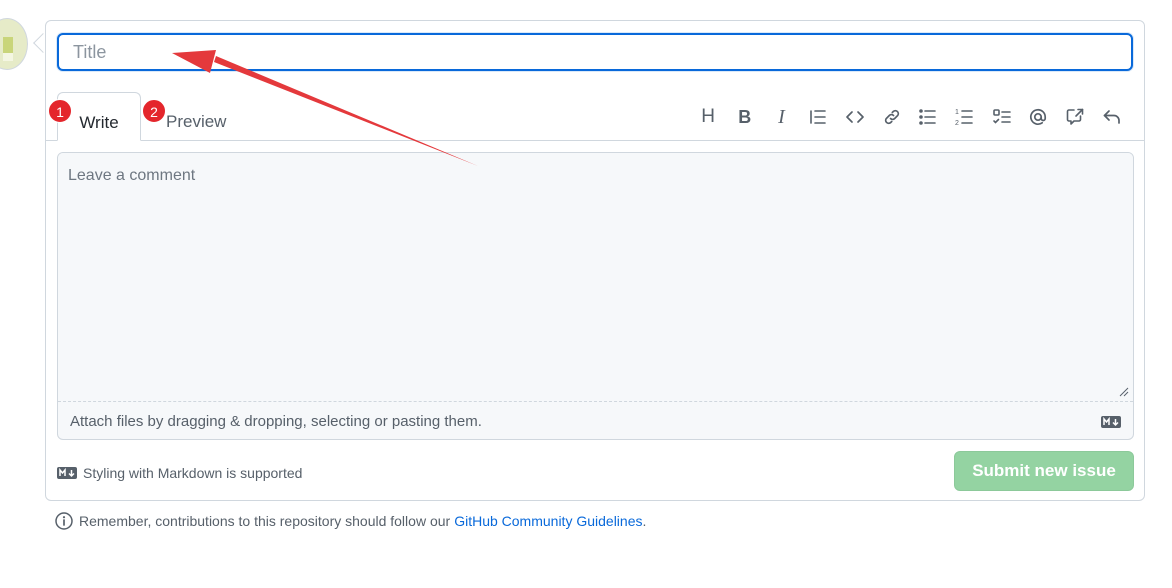  I want to click on reply-icon, so click(1111, 117).